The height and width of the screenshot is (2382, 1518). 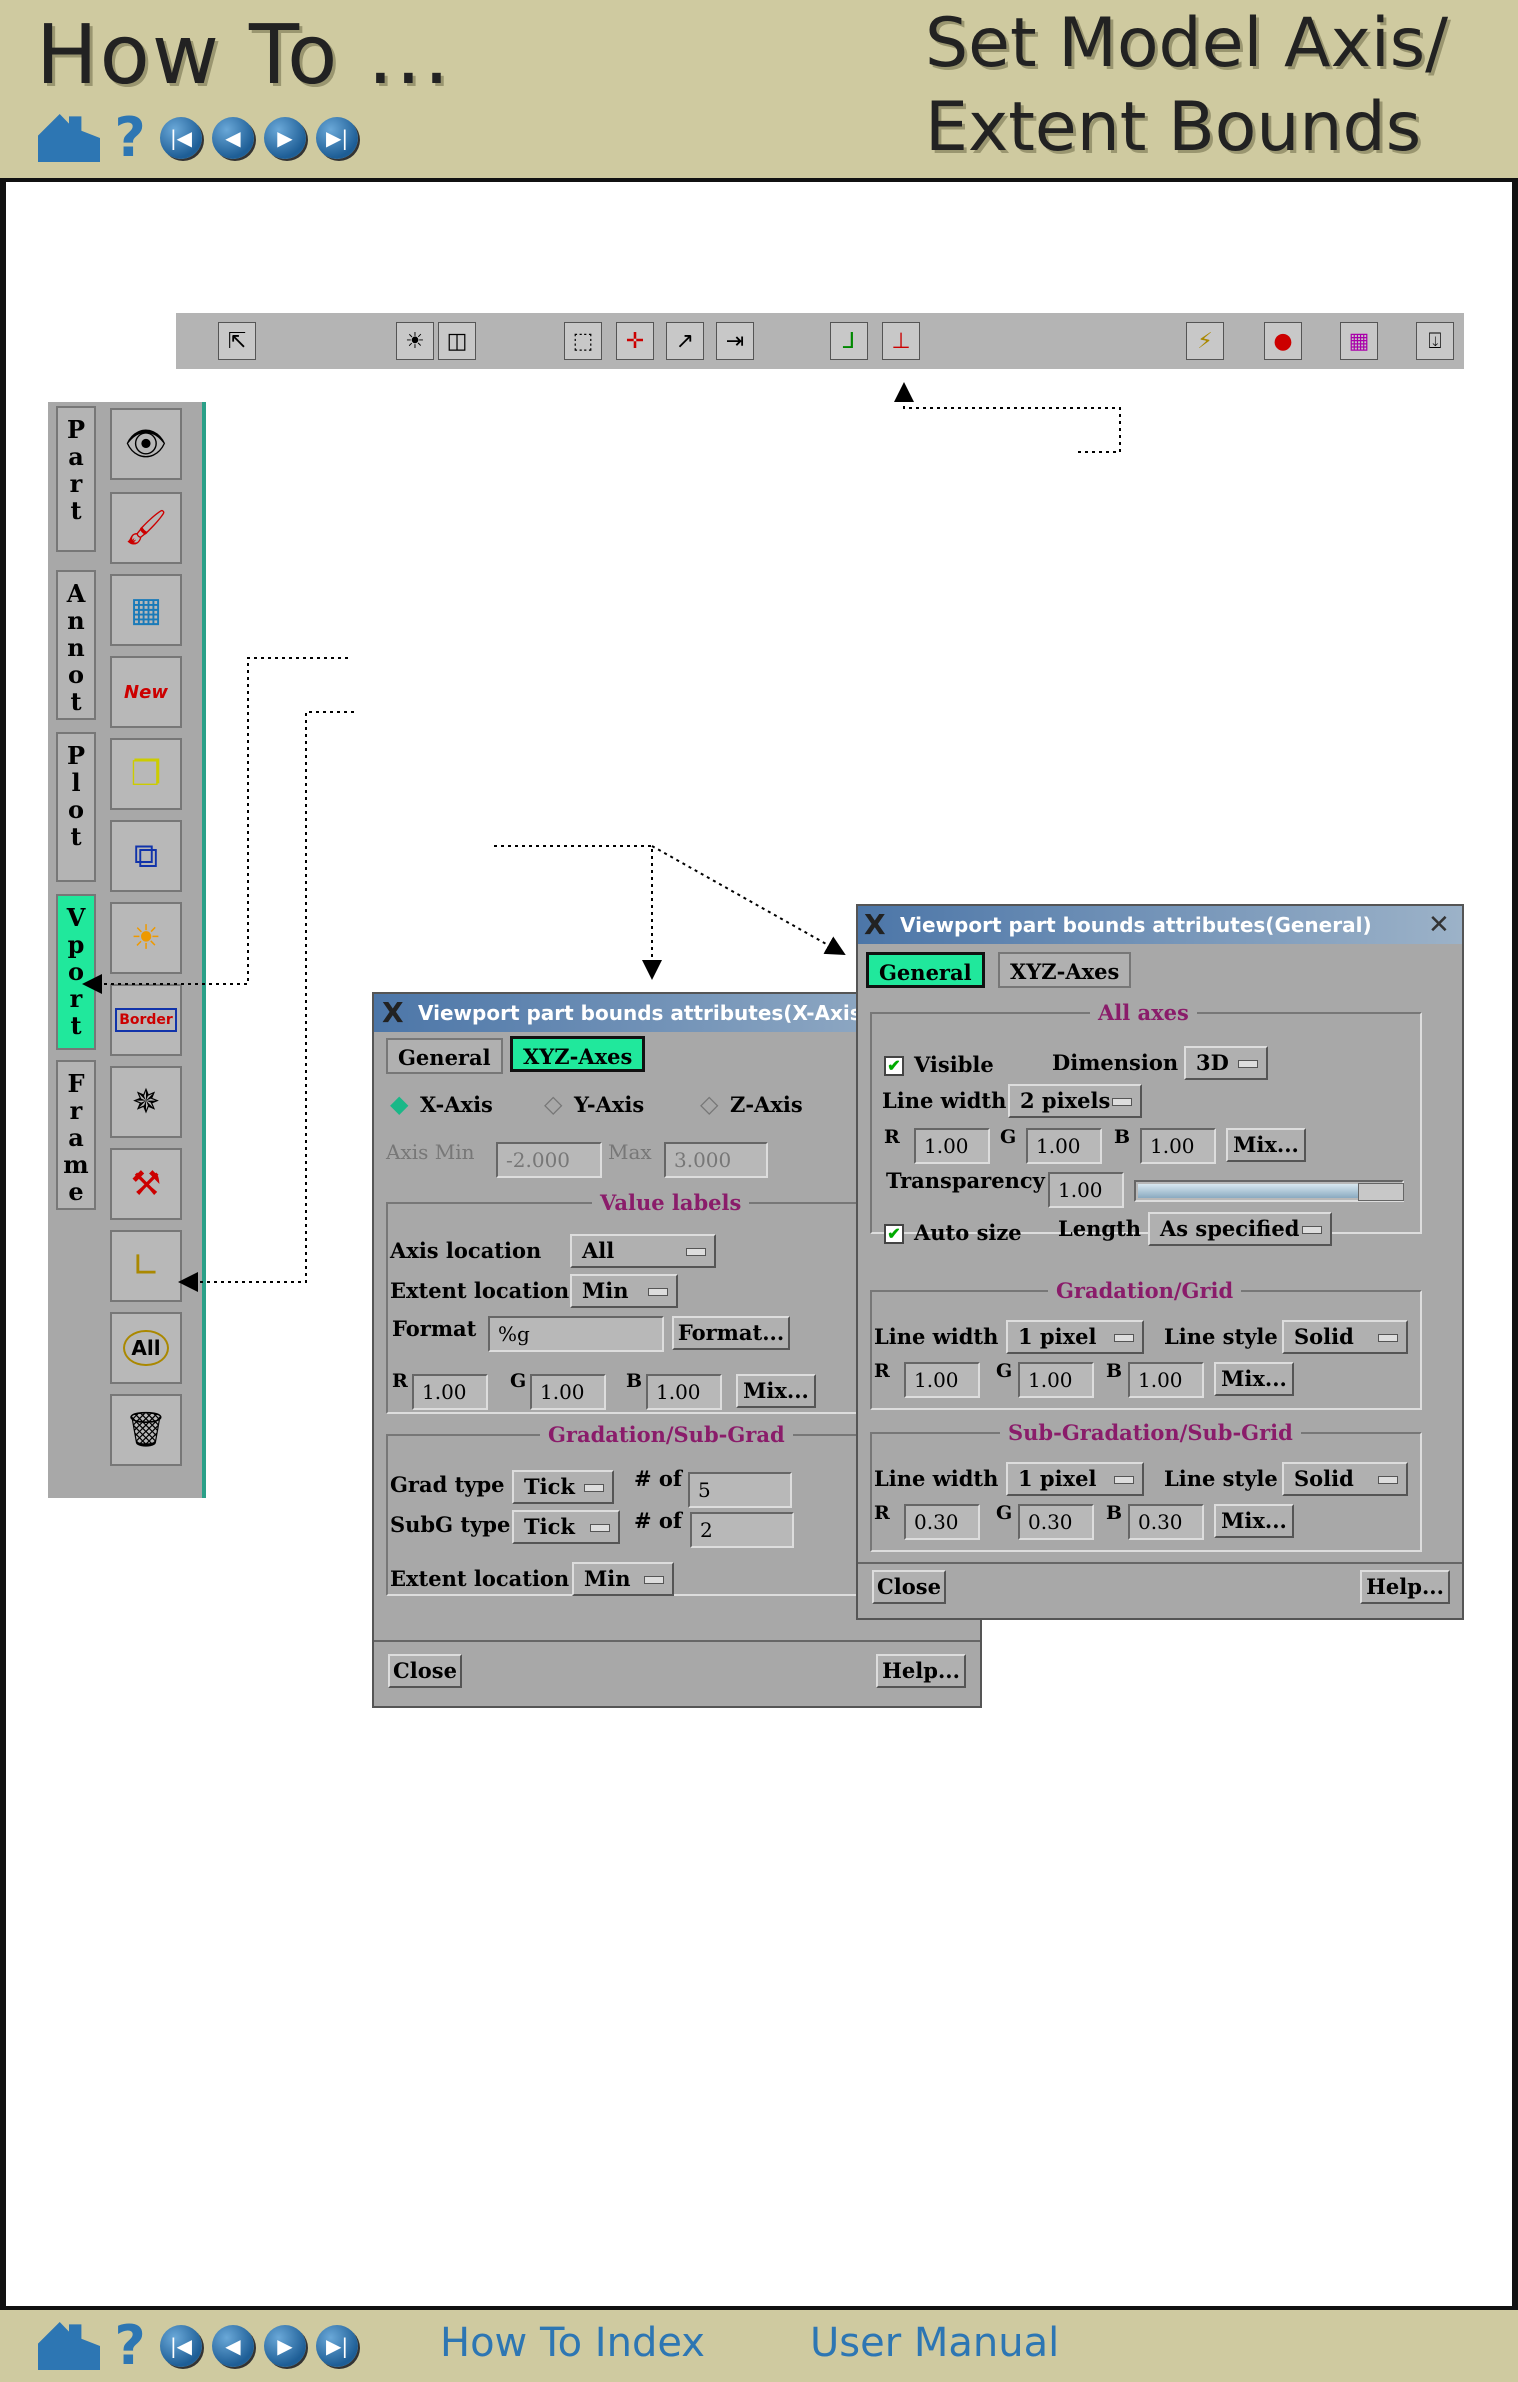 I want to click on page-footer: ? |◀ ◀ ▶ ▶| How To Index User Manual, so click(x=759, y=2344).